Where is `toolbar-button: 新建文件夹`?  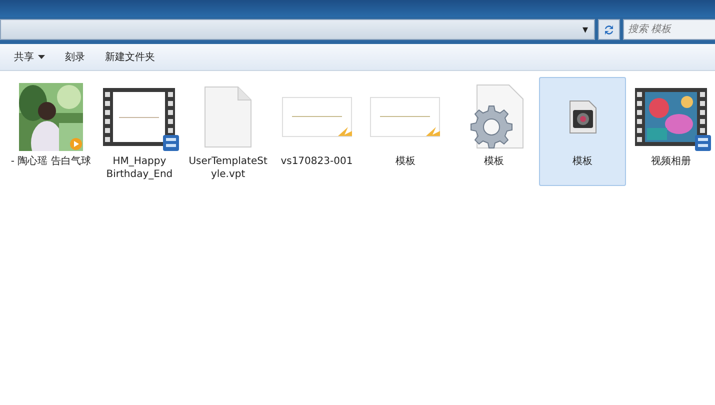 toolbar-button: 新建文件夹 is located at coordinates (130, 57).